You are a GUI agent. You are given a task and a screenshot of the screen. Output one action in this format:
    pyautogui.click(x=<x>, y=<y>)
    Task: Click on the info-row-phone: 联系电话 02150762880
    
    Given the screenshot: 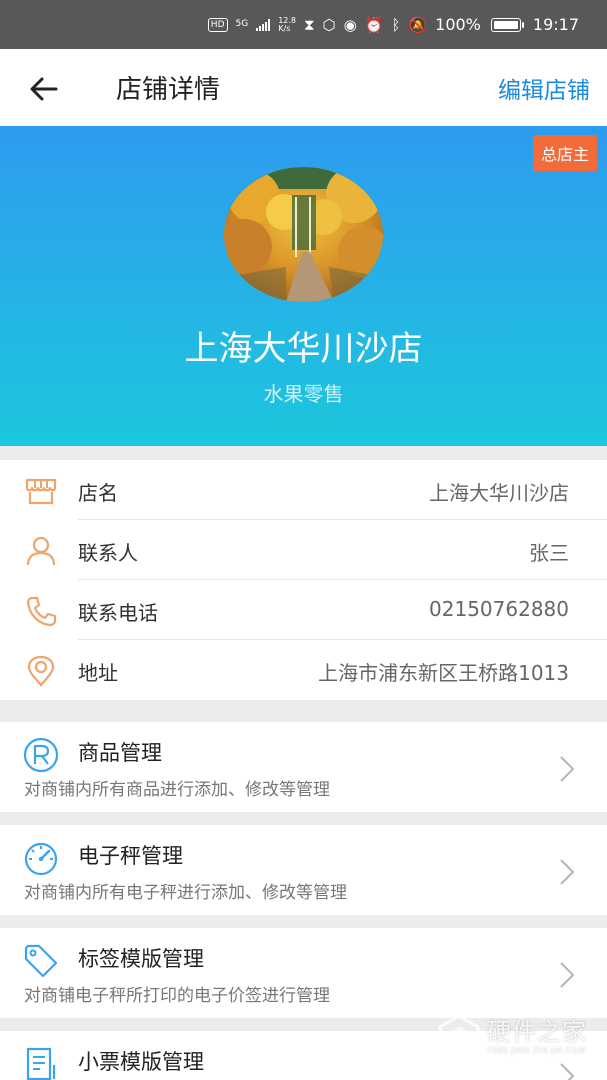 What is the action you would take?
    pyautogui.click(x=303, y=610)
    